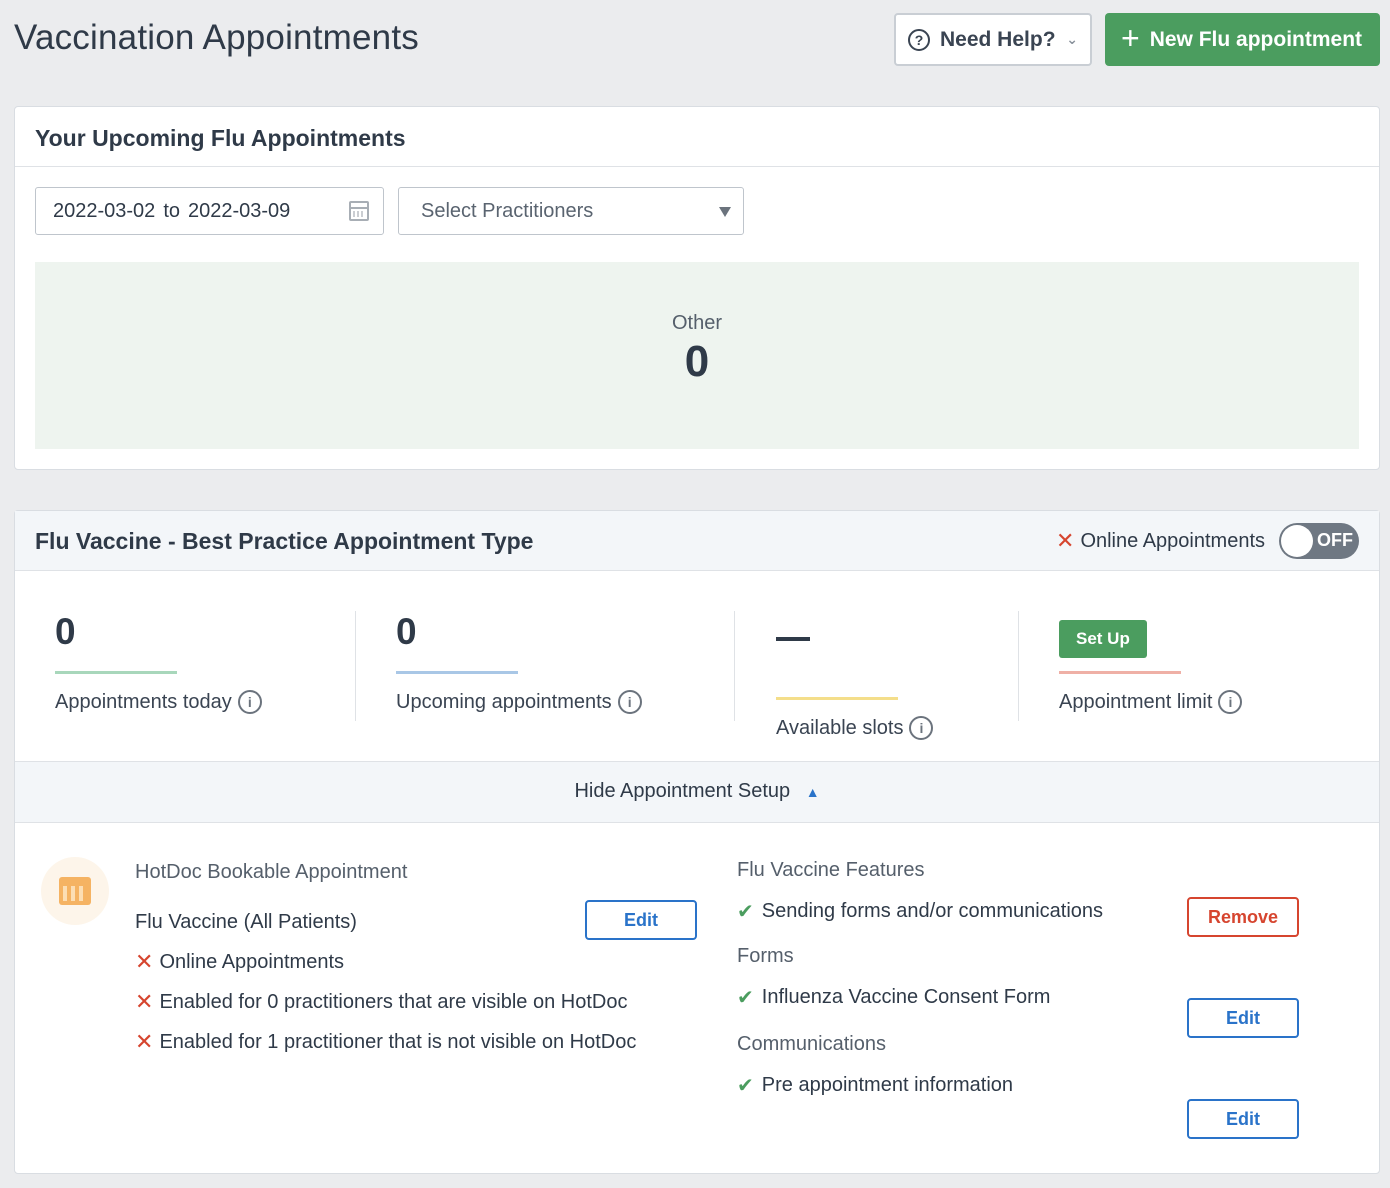 This screenshot has height=1188, width=1390. Describe the element at coordinates (831, 870) in the screenshot. I see `features-title: Flu Vaccine Features` at that location.